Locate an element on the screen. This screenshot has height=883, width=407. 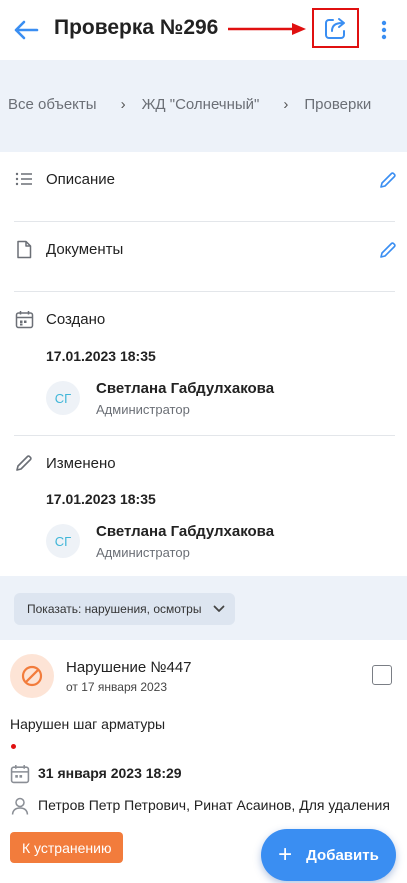
modified-user-role: Администратор is located at coordinates (143, 552).